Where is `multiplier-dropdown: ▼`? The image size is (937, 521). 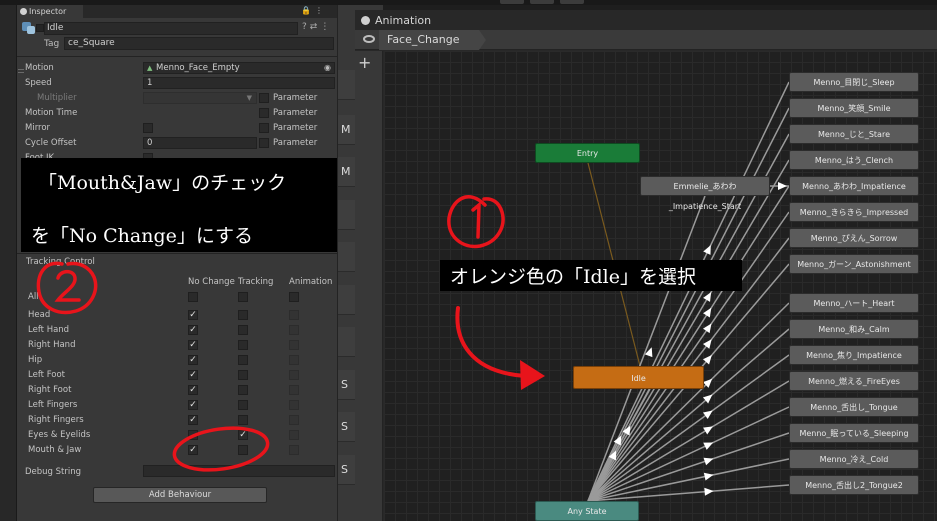 multiplier-dropdown: ▼ is located at coordinates (200, 98).